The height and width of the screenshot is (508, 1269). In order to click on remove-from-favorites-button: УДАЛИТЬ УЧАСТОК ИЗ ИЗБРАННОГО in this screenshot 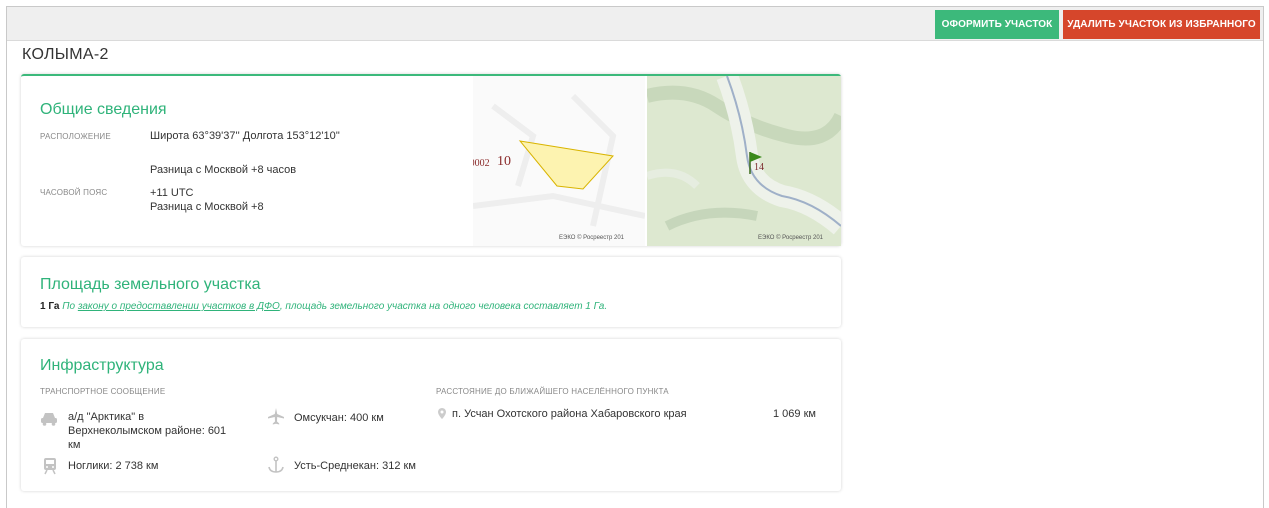, I will do `click(1161, 24)`.